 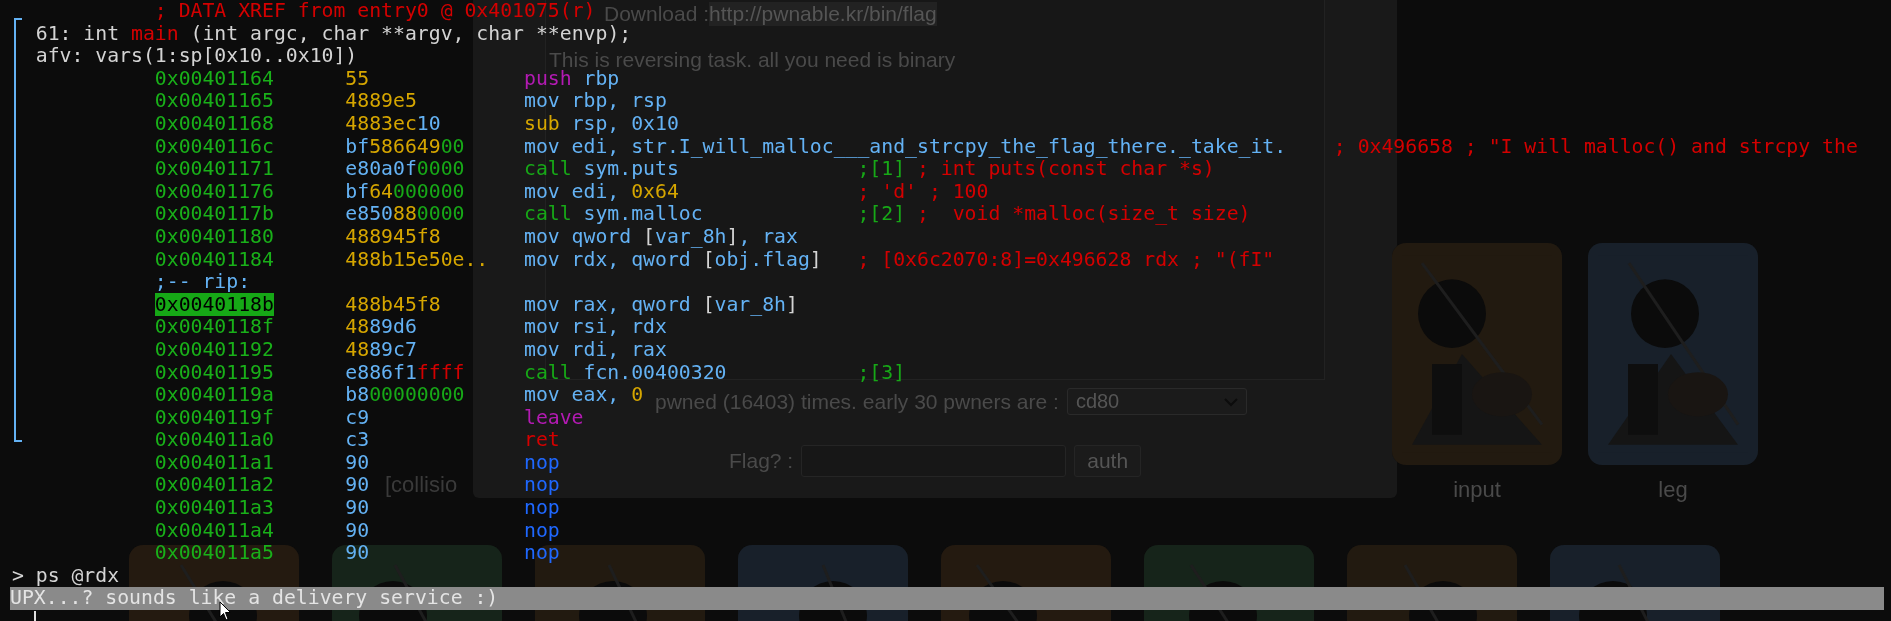 I want to click on opcode-bytes: 89c7, so click(x=393, y=350).